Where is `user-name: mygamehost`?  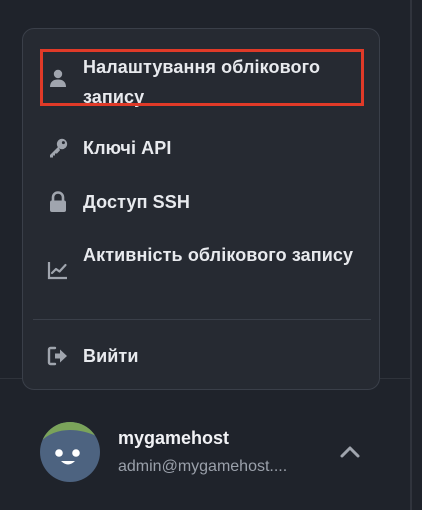
user-name: mygamehost is located at coordinates (174, 438).